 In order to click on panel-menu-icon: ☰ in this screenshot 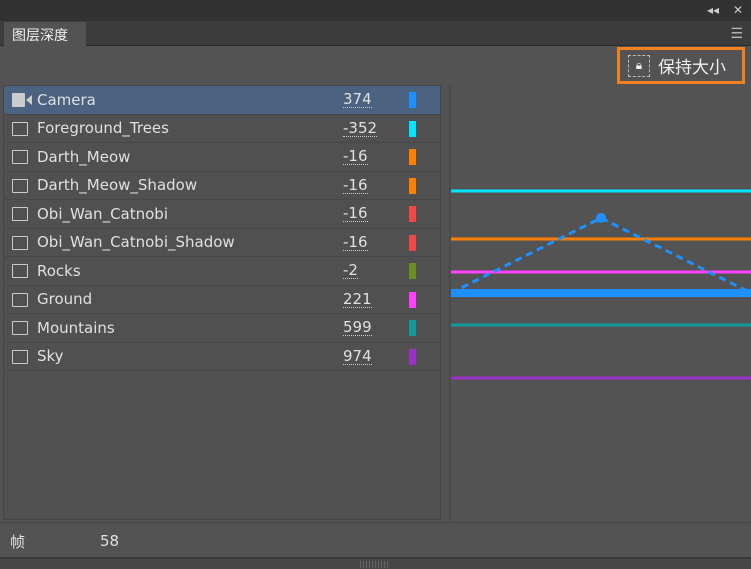, I will do `click(736, 34)`.